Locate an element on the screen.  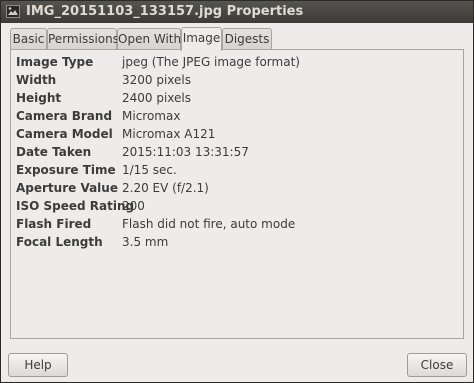
help-button: Help is located at coordinates (38, 365).